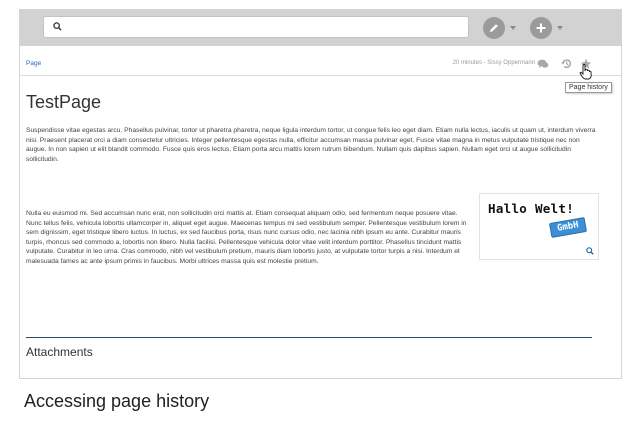 The image size is (631, 423). I want to click on history-icon, so click(566, 66).